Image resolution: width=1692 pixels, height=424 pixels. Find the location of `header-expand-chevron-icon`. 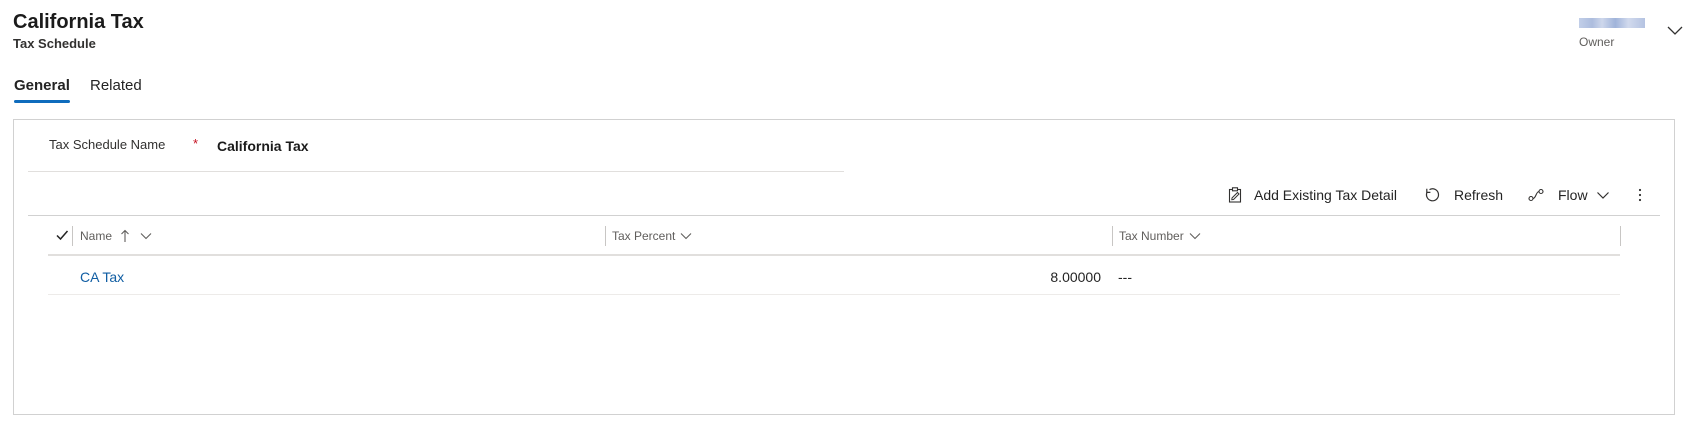

header-expand-chevron-icon is located at coordinates (1675, 30).